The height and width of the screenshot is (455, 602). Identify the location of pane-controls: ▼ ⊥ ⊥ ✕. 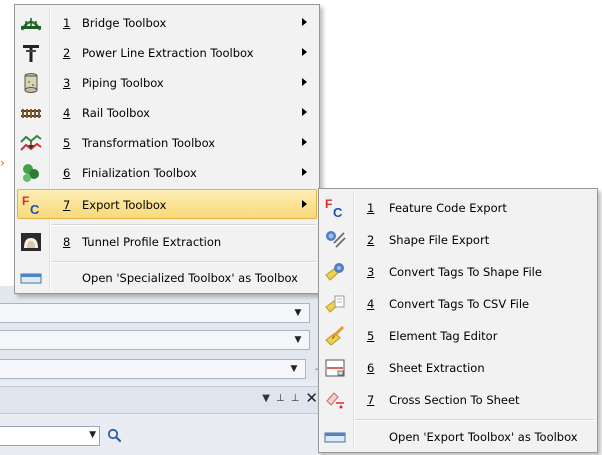
(290, 398).